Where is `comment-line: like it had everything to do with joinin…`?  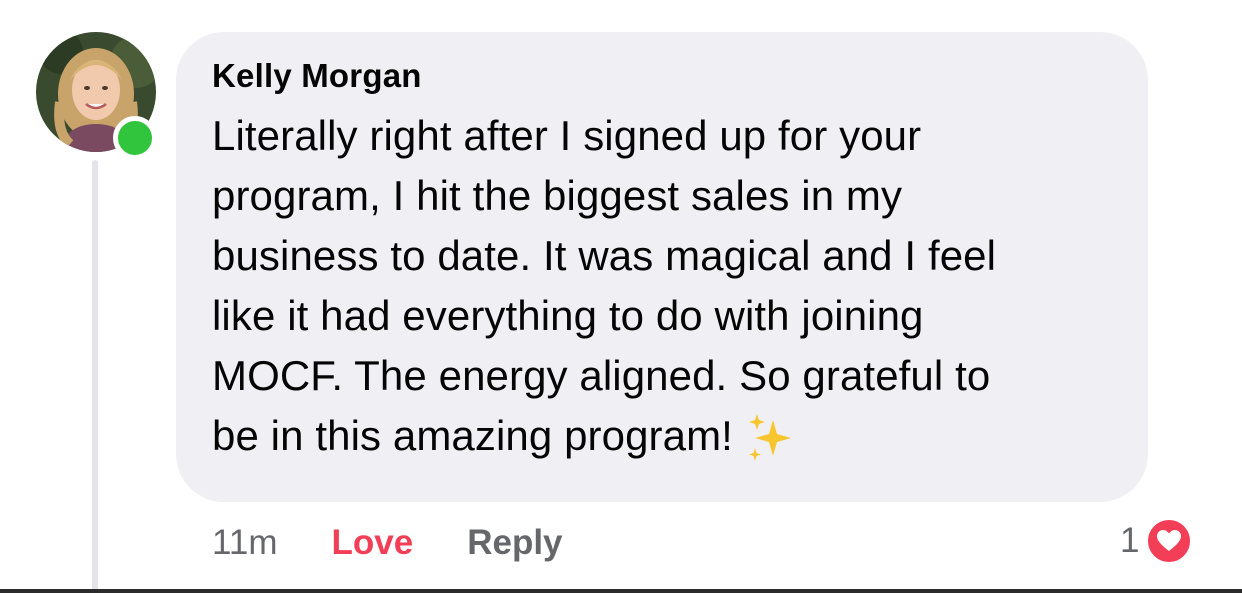 comment-line: like it had everything to do with joinin… is located at coordinates (568, 315).